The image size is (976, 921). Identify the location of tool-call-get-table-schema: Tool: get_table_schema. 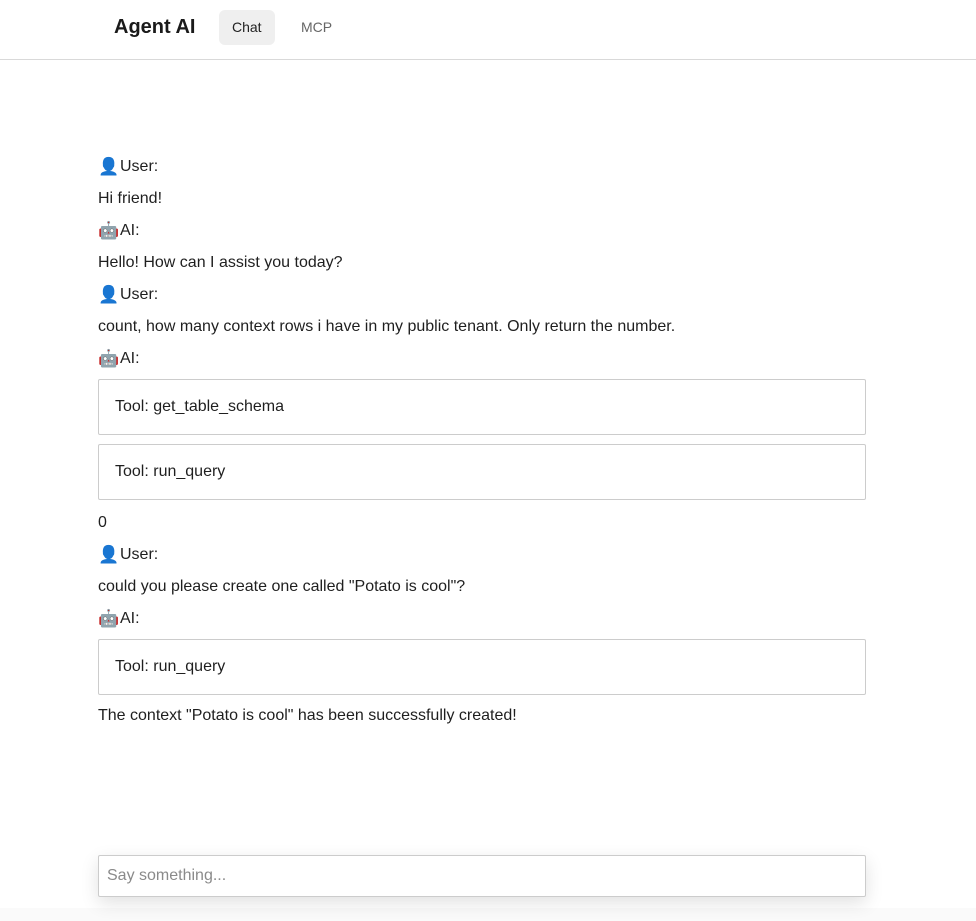
(482, 407).